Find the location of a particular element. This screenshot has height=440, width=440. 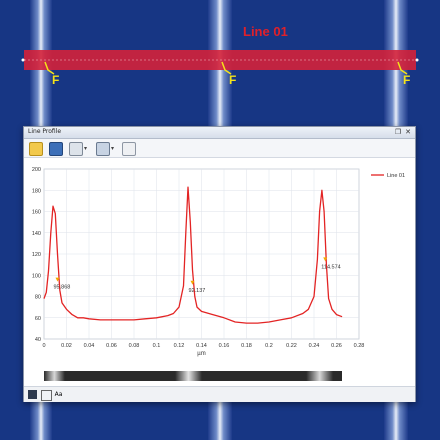

line-label: Line 01 is located at coordinates (265, 31).